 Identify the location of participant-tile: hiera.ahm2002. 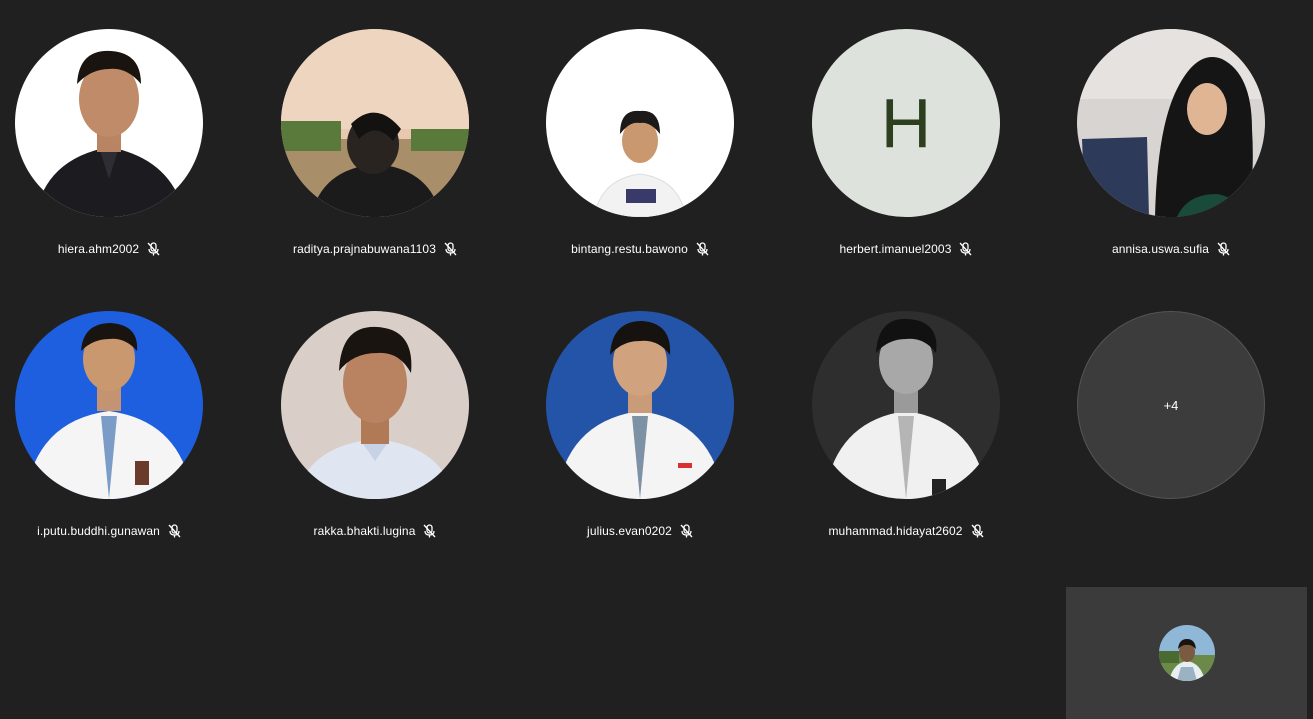
(121, 140).